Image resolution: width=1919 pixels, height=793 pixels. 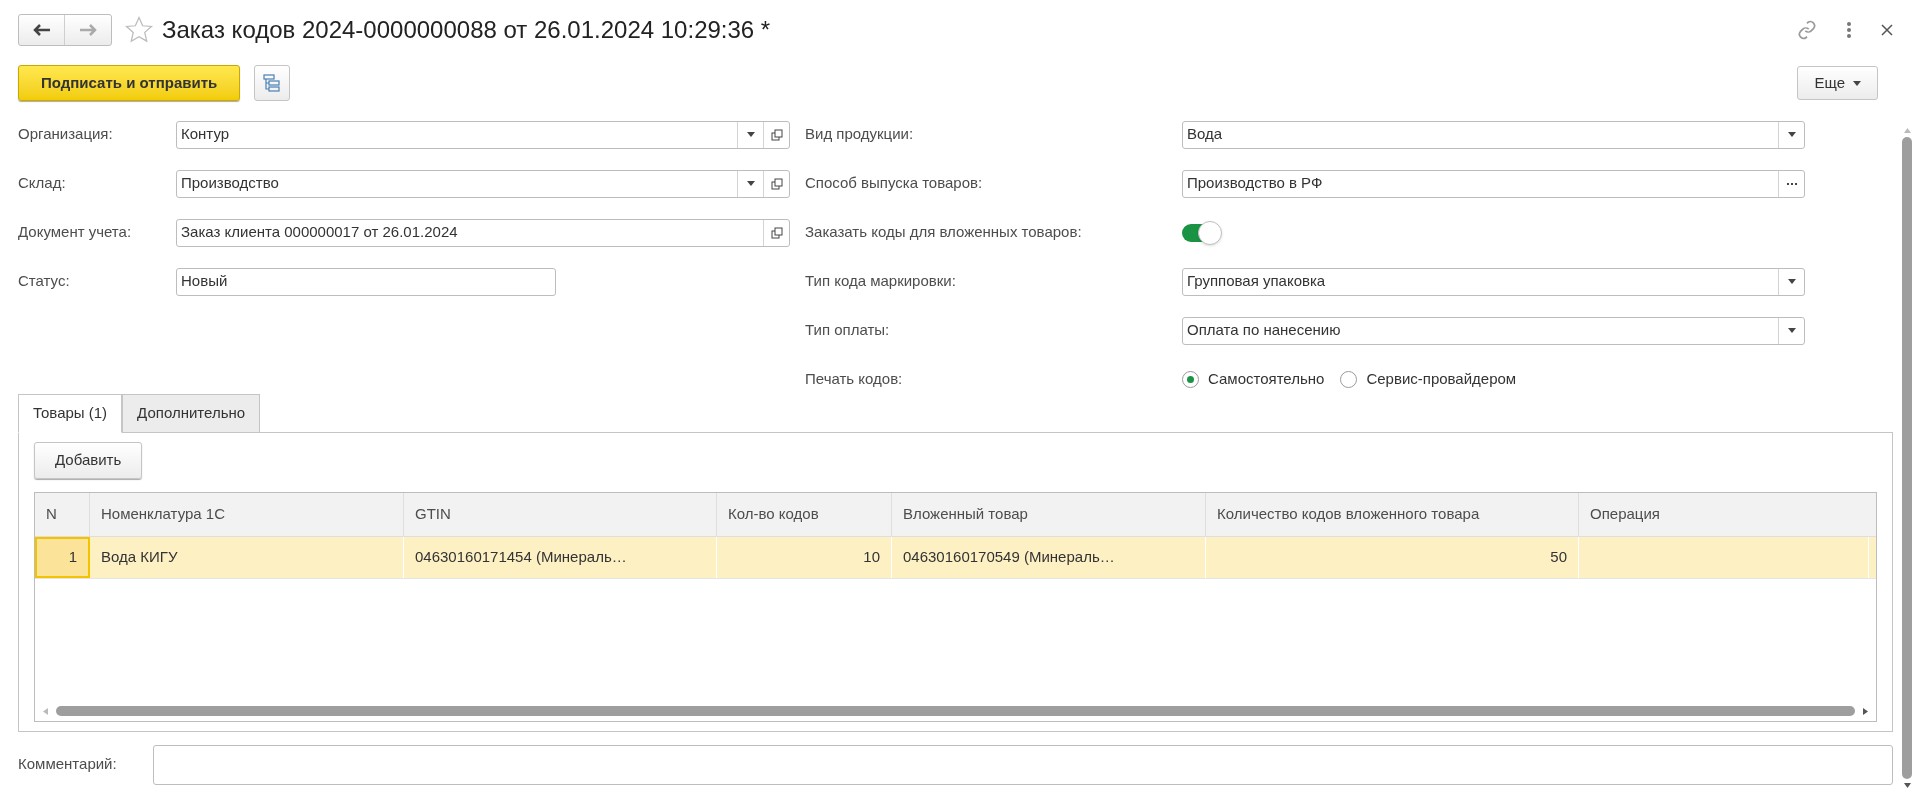 What do you see at coordinates (75, 232) in the screenshot?
I see `field-label: Документ учета:` at bounding box center [75, 232].